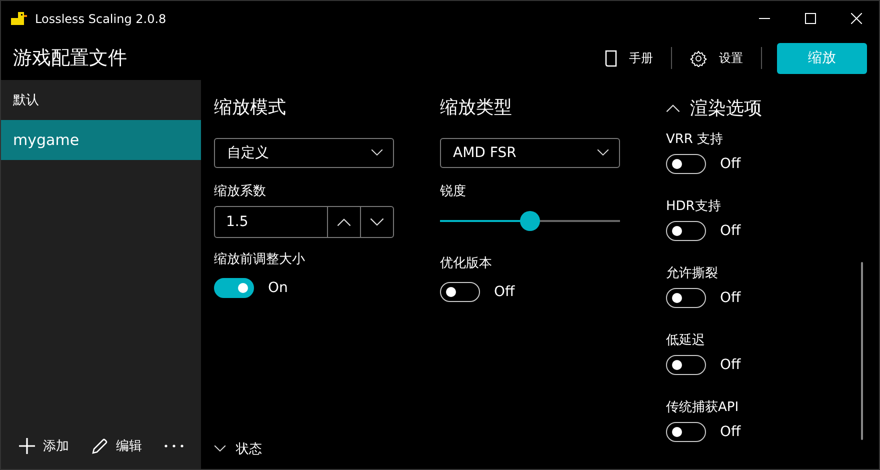 This screenshot has width=880, height=470. I want to click on field-label: 缩放前调整大小, so click(260, 259).